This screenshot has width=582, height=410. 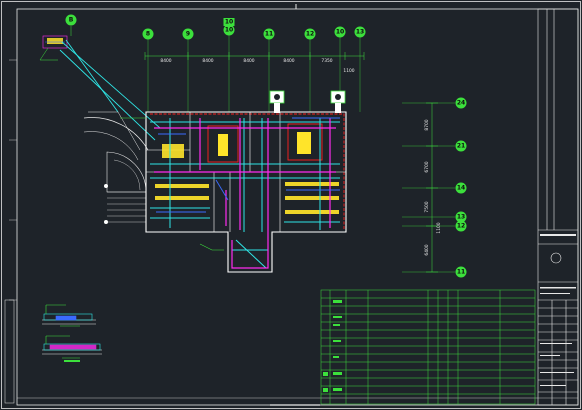 What do you see at coordinates (348, 71) in the screenshot?
I see `top-dim-extra: 1100` at bounding box center [348, 71].